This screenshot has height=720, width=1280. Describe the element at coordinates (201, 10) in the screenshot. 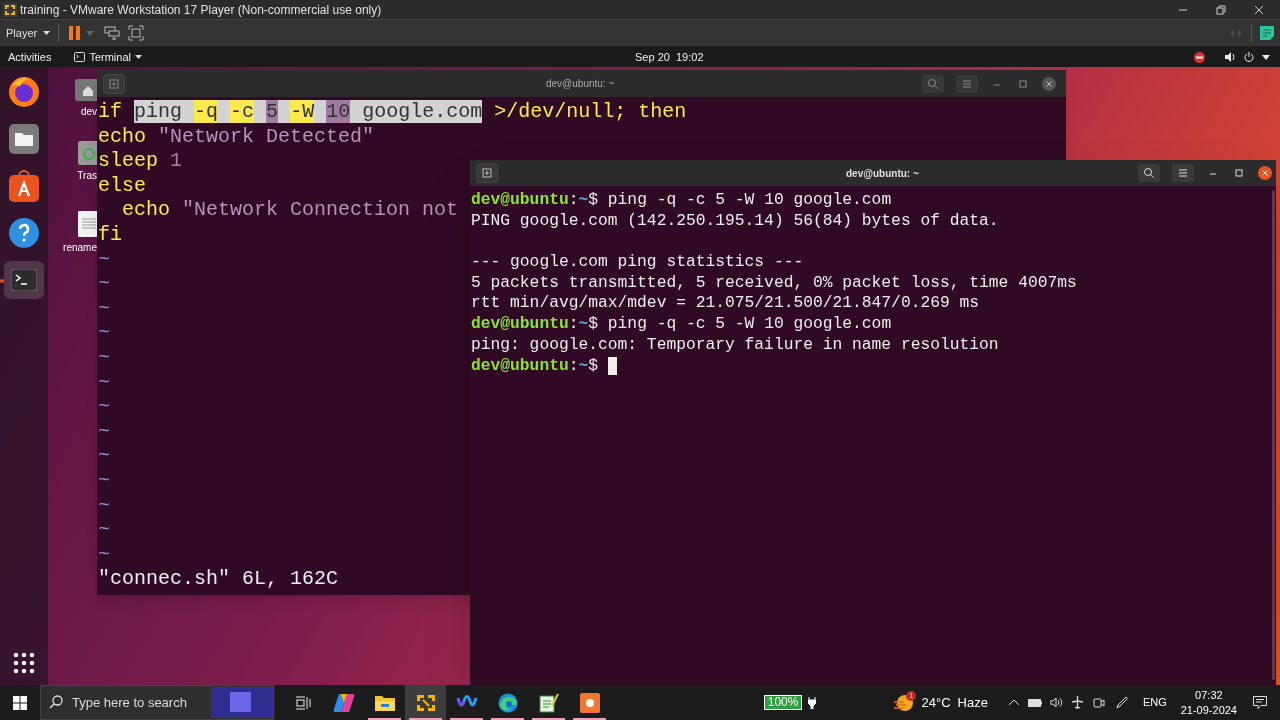

I see `window-title: training - VMware Workstation 17 Player (Non-commercial use only)` at that location.